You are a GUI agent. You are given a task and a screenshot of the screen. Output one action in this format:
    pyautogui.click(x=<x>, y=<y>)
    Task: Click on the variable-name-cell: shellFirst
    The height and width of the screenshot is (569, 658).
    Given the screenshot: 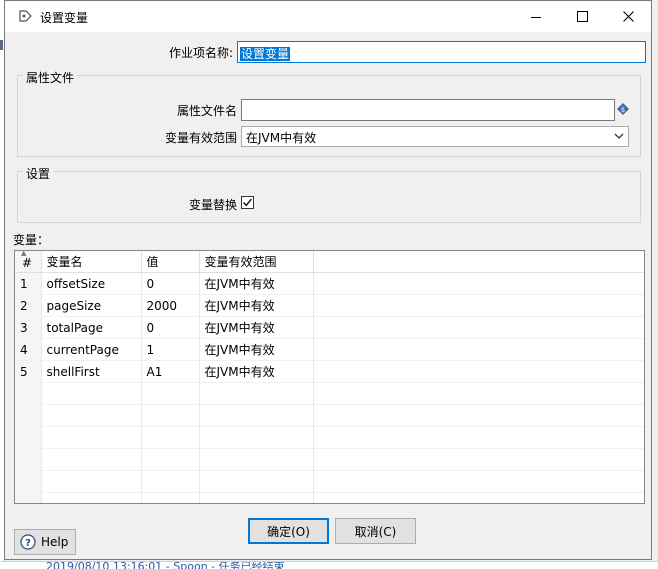 What is the action you would take?
    pyautogui.click(x=91, y=371)
    